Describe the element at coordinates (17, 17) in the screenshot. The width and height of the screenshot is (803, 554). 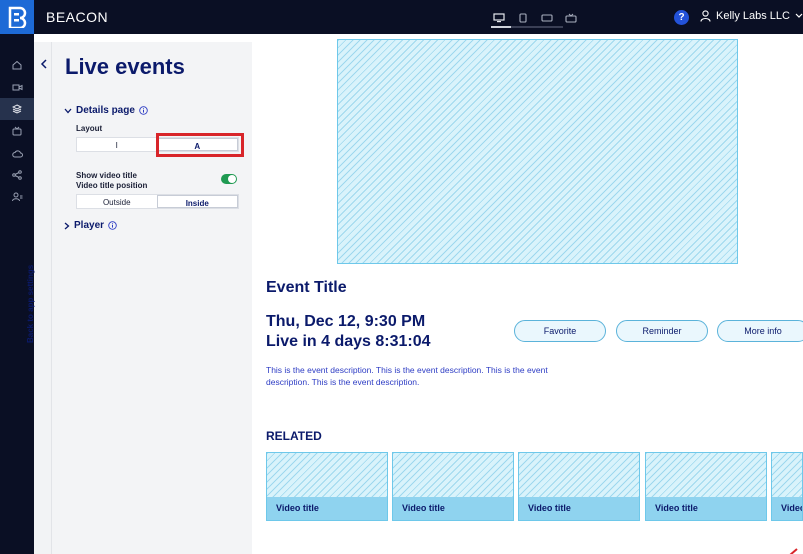
I see `beacon-logo-icon` at that location.